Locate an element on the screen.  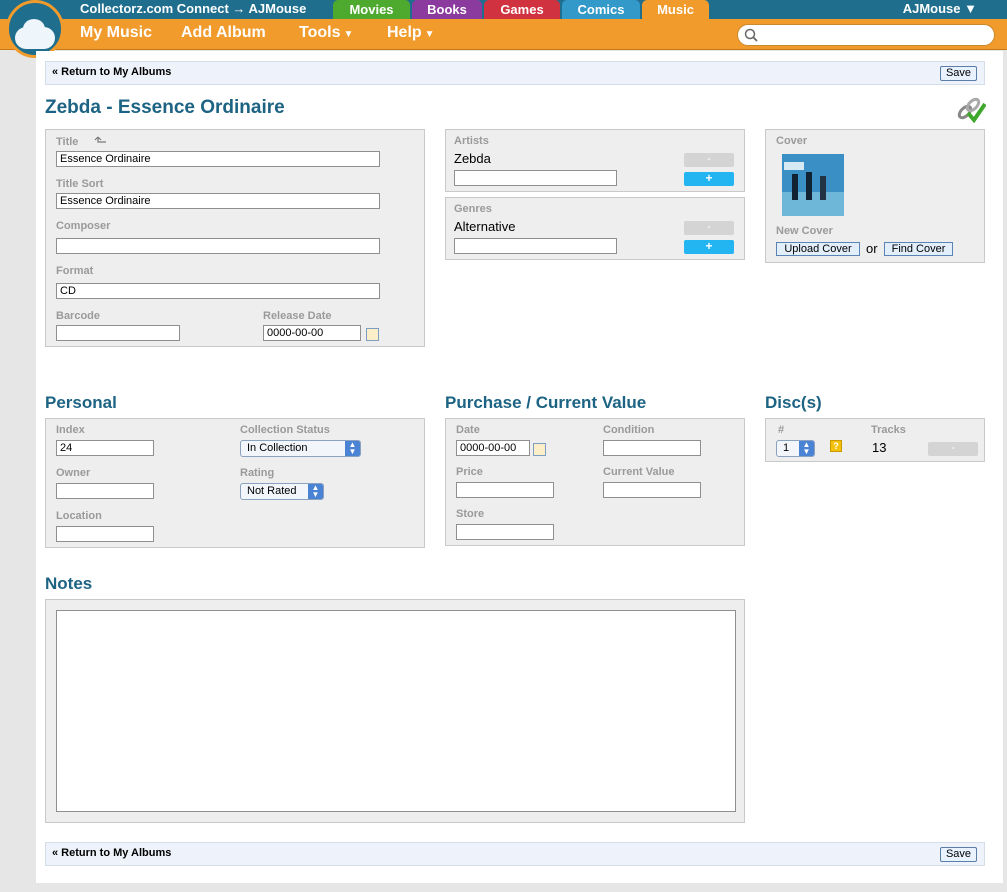
location-field is located at coordinates (105, 534).